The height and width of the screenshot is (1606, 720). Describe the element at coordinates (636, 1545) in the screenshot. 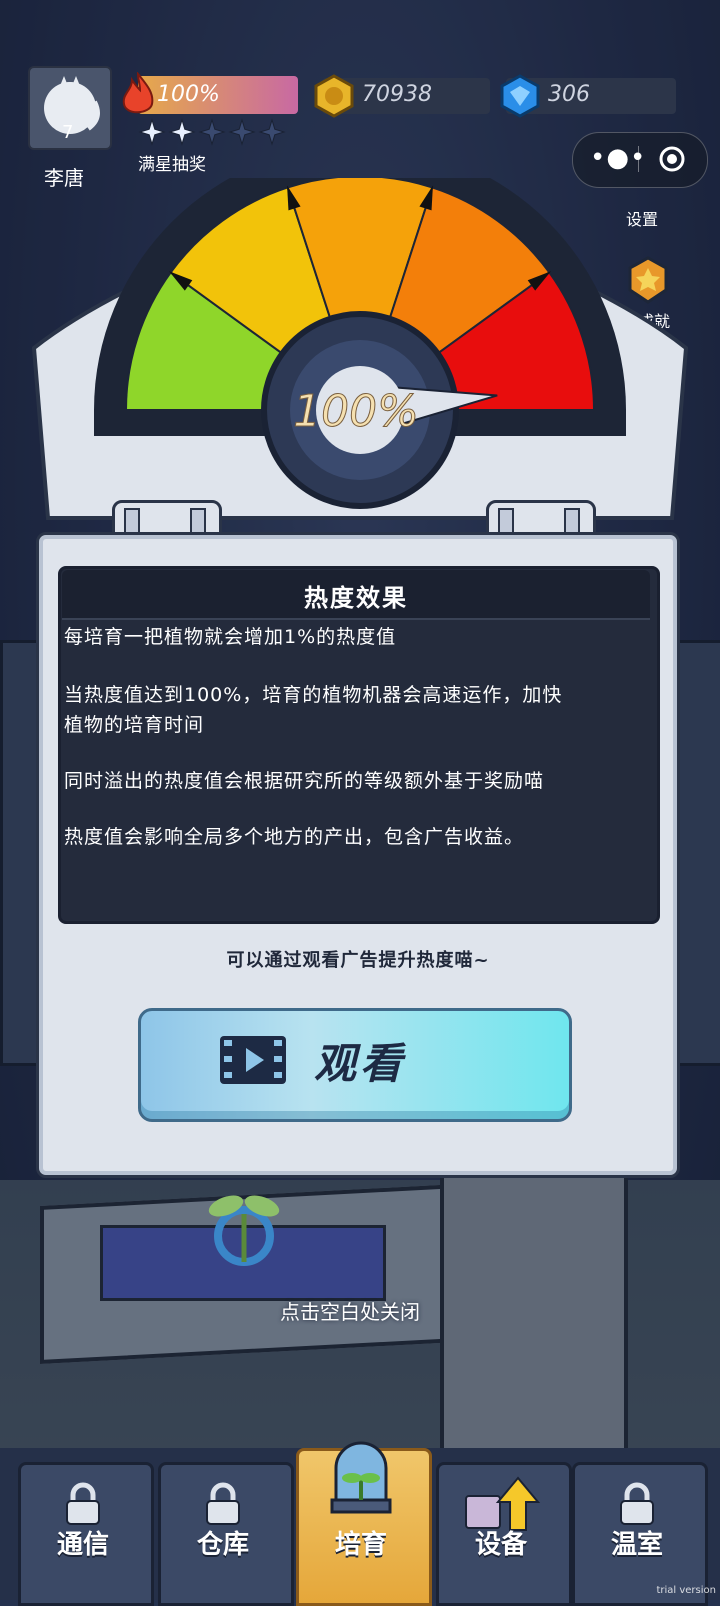

I see `nav-label: 温室` at that location.